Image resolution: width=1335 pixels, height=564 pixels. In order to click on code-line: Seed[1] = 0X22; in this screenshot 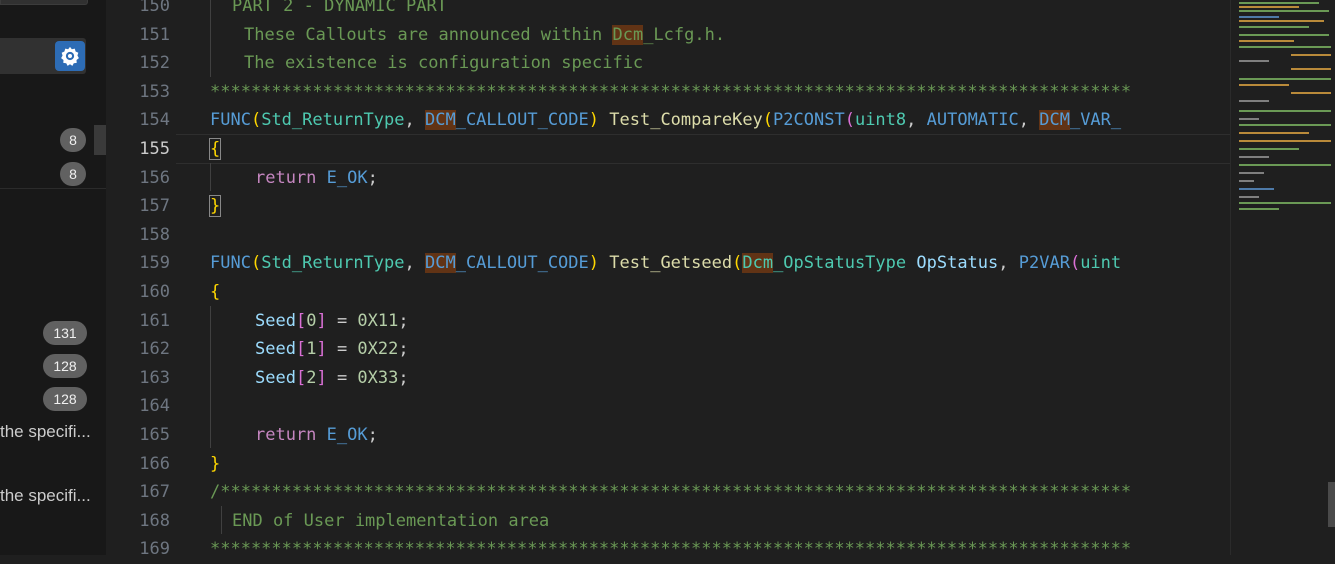, I will do `click(332, 349)`.